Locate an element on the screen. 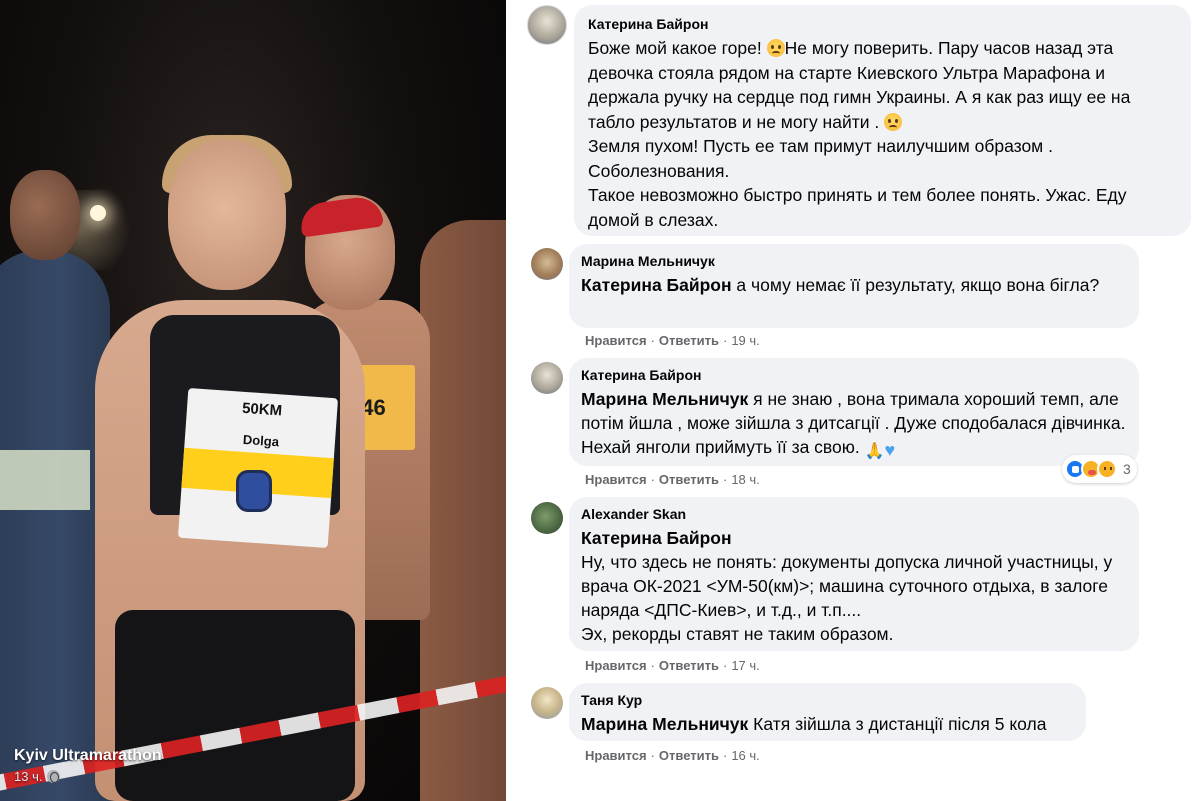 The width and height of the screenshot is (1196, 801). runner-vest is located at coordinates (45, 480).